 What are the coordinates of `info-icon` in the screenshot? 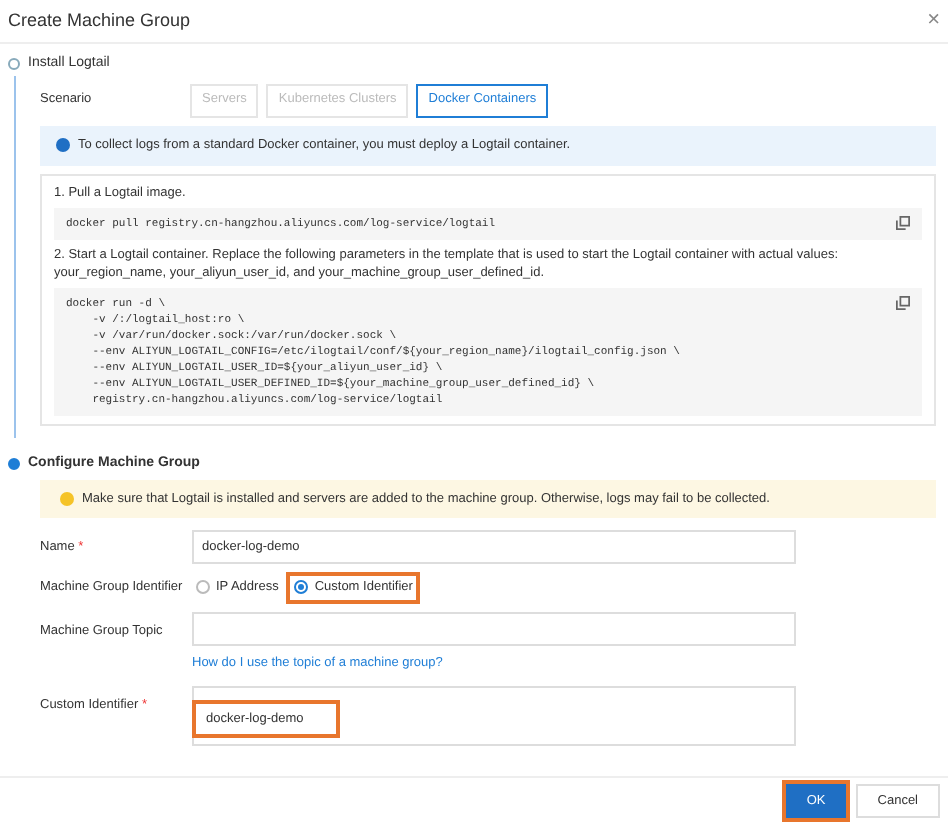 It's located at (63, 145).